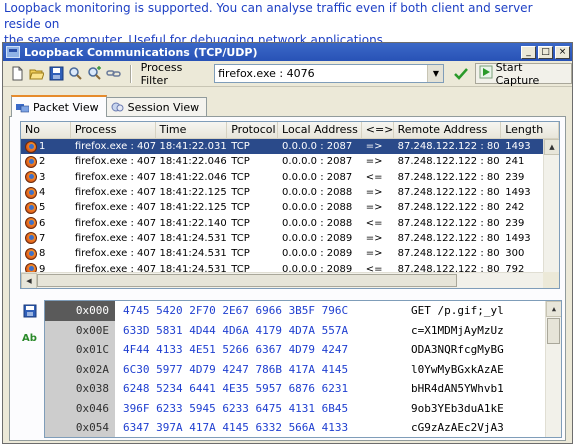 The height and width of the screenshot is (446, 575). What do you see at coordinates (193, 193) in the screenshot?
I see `cell-time: 18:41:22.125` at bounding box center [193, 193].